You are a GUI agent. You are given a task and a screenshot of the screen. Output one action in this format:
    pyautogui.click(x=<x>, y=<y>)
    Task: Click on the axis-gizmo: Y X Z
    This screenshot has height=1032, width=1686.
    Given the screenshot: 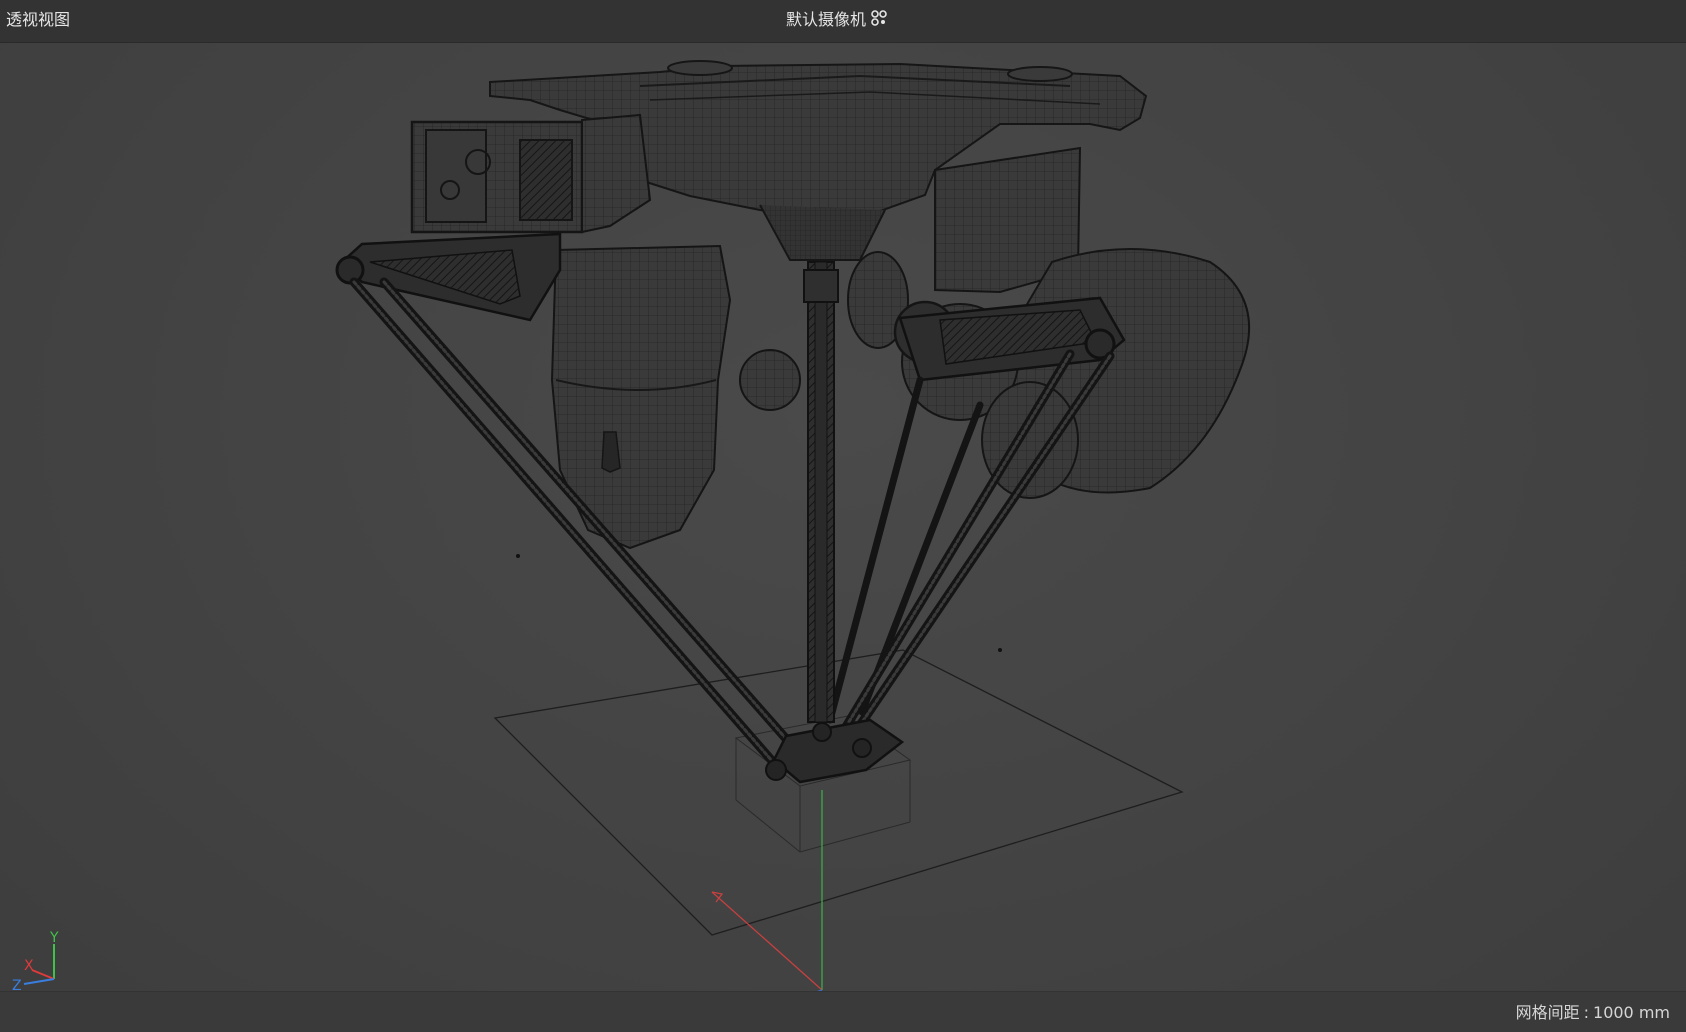 What is the action you would take?
    pyautogui.click(x=35, y=962)
    